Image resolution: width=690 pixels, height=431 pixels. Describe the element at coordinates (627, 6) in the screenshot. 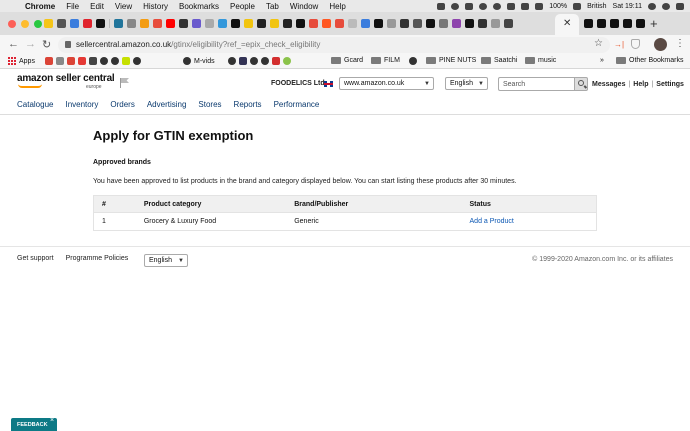

I see `clock: Sat 19:11` at that location.